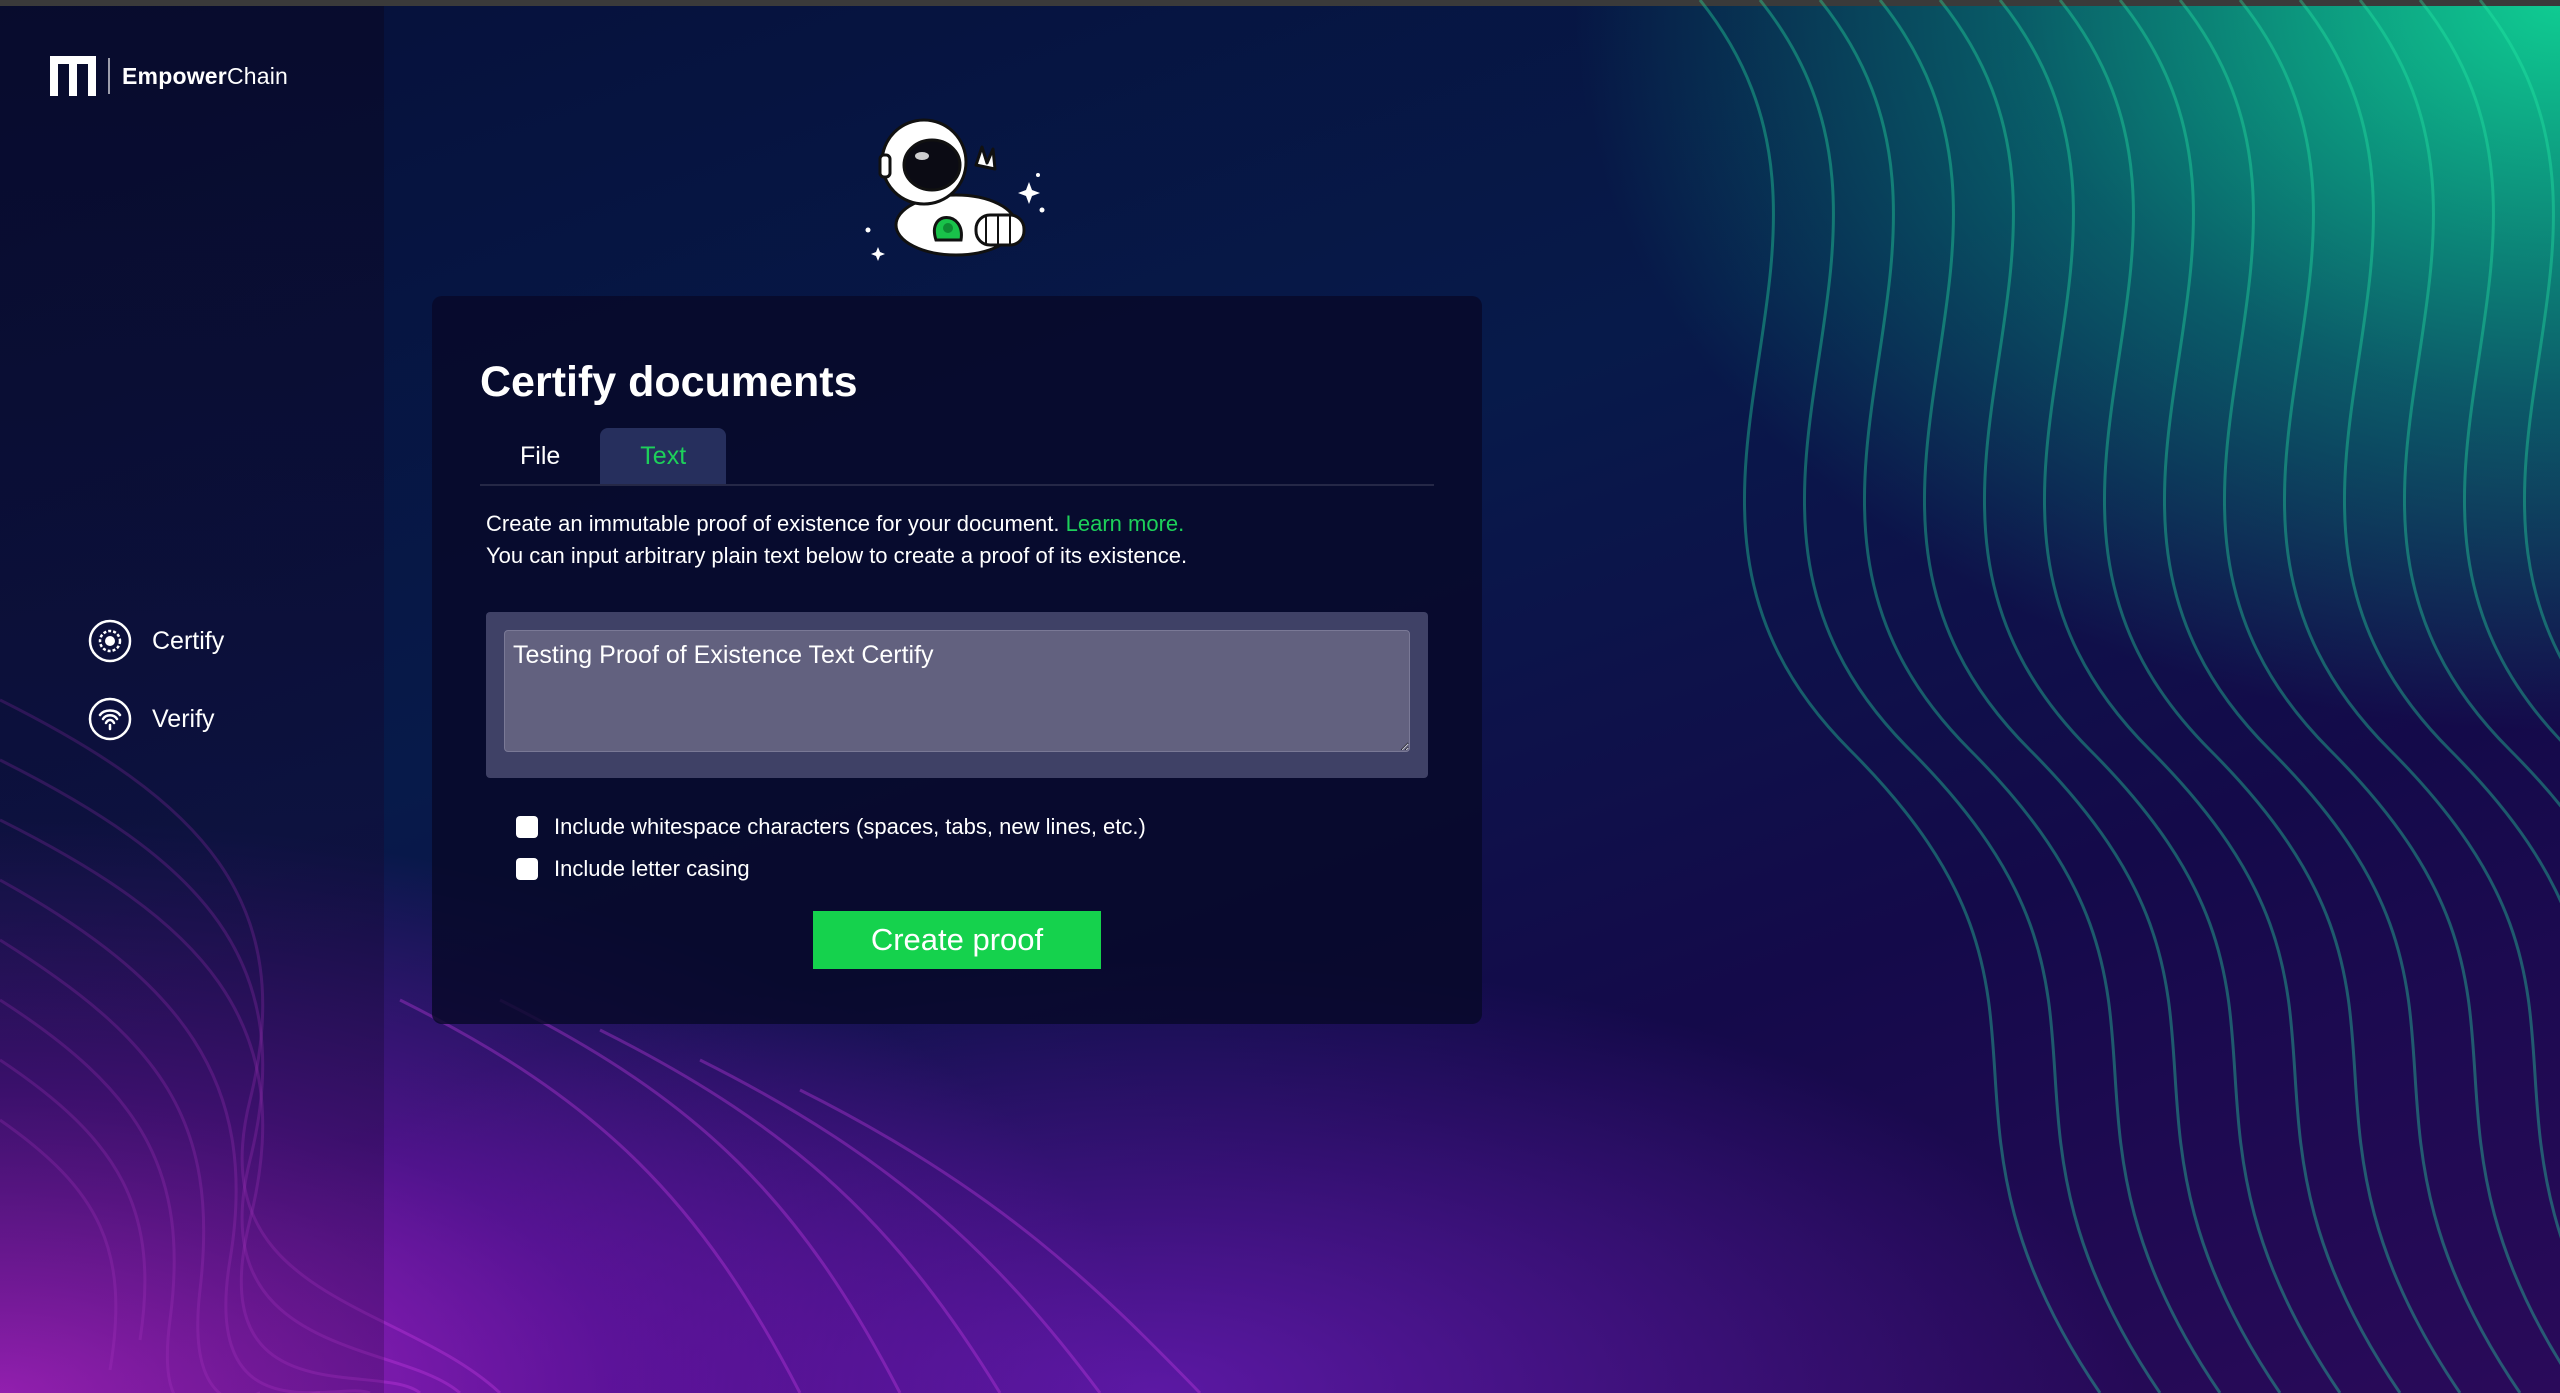 This screenshot has height=1393, width=2560. Describe the element at coordinates (1125, 523) in the screenshot. I see `learn-more-link: Learn more.` at that location.